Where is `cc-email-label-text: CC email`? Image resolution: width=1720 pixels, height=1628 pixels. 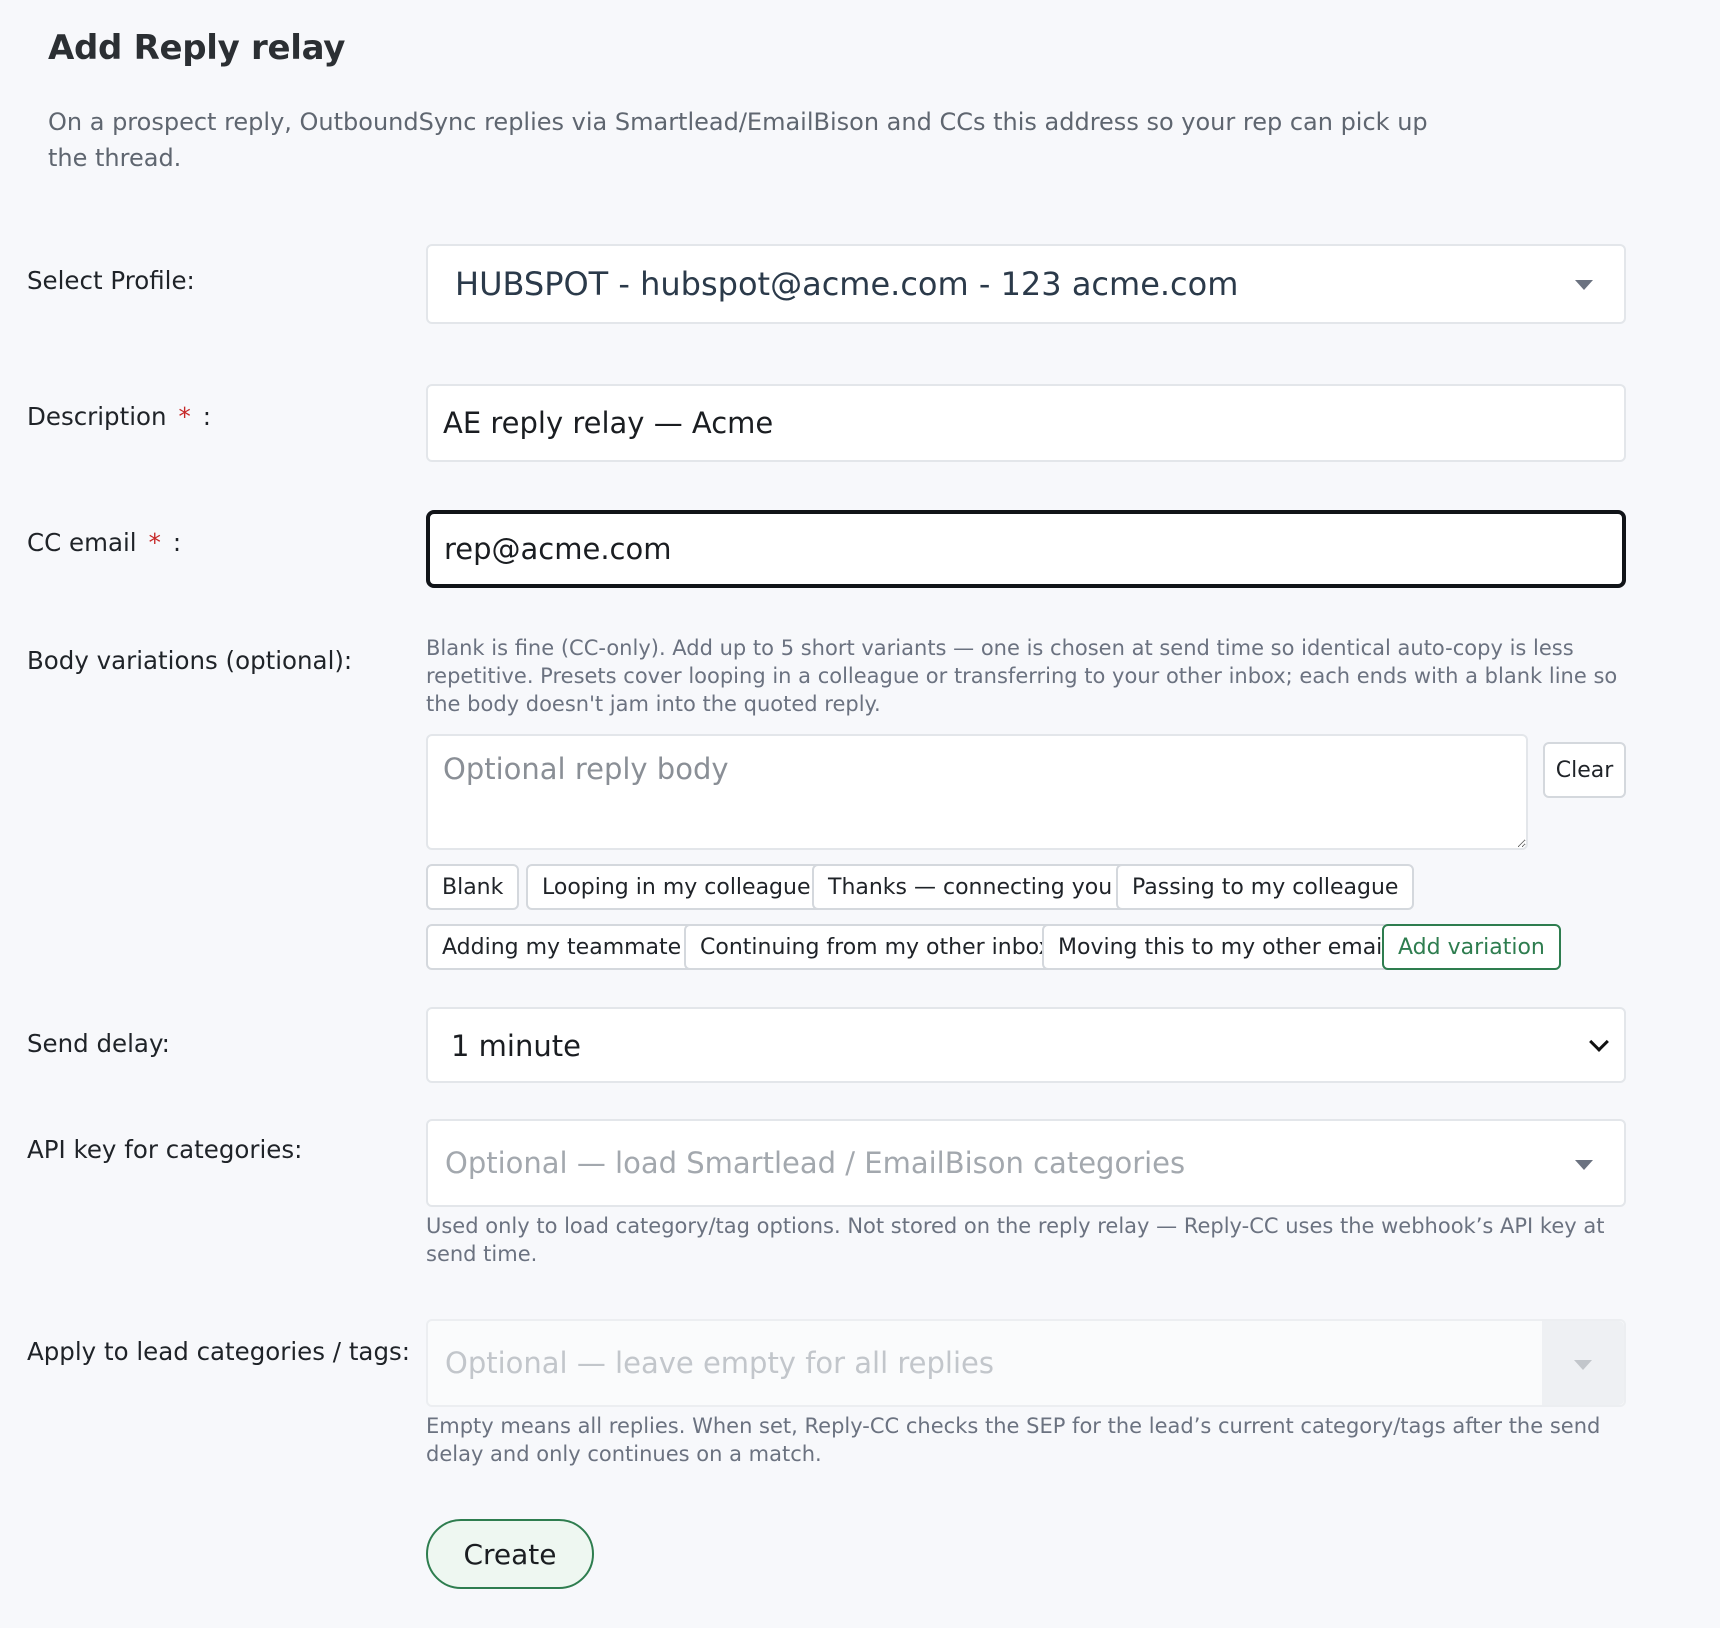
cc-email-label-text: CC email is located at coordinates (82, 542).